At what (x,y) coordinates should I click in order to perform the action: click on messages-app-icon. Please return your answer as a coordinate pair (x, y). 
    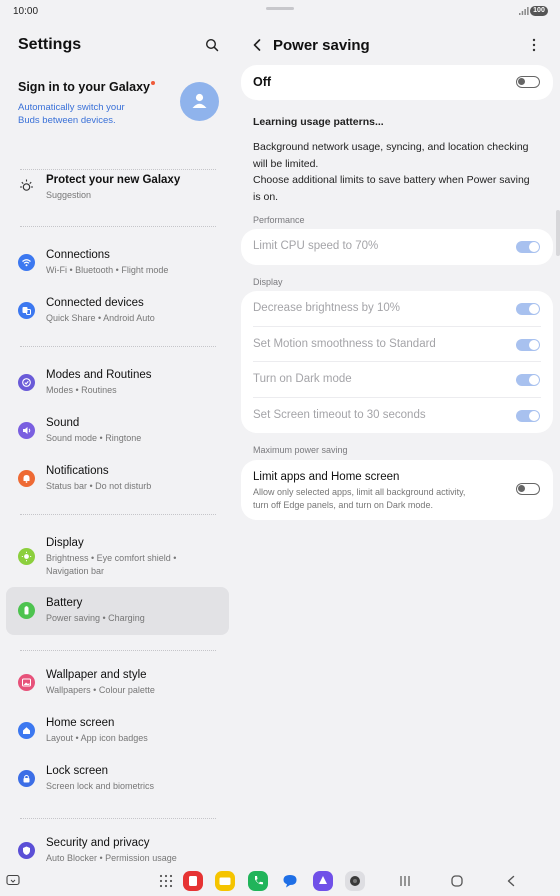
    Looking at the image, I should click on (290, 881).